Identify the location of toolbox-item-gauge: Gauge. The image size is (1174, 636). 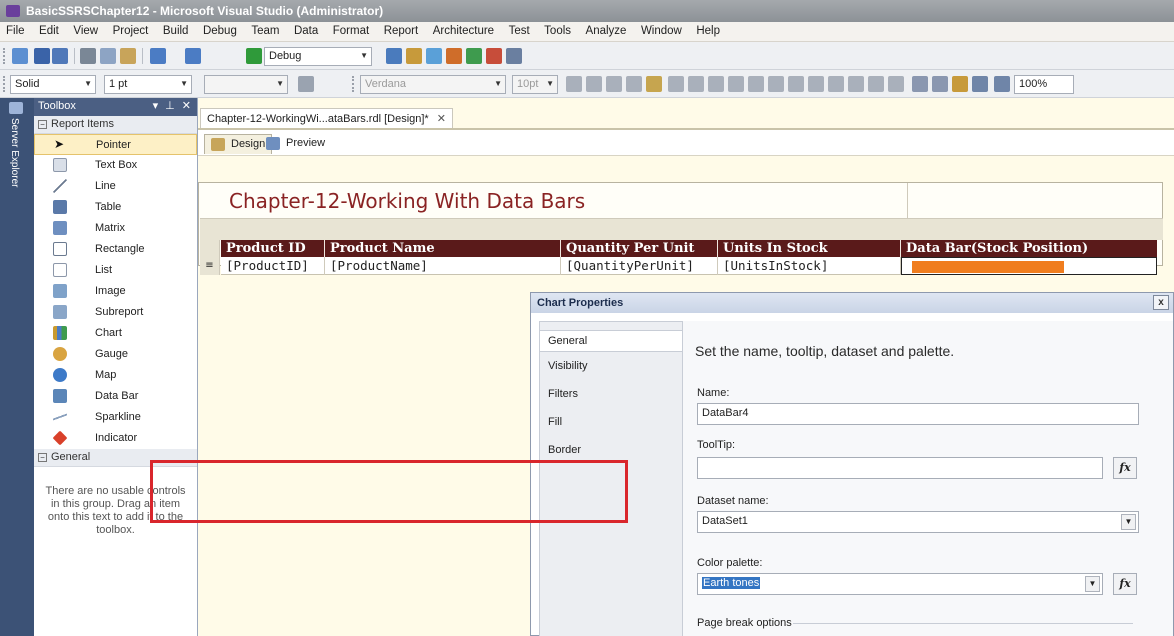
(115, 354).